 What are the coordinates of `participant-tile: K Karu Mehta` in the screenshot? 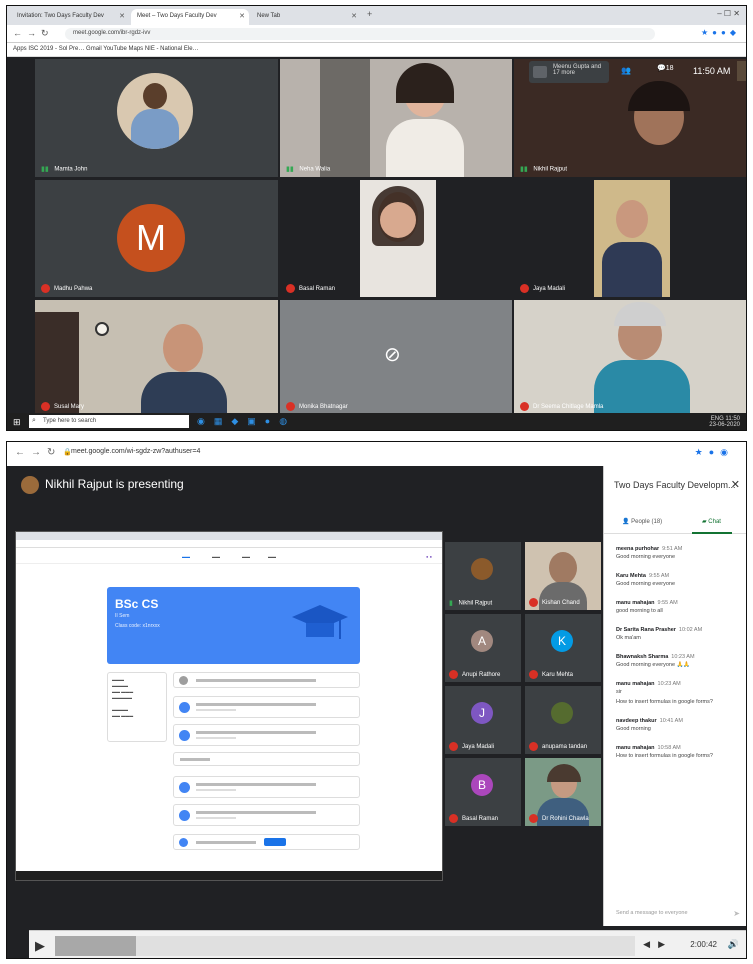 It's located at (563, 648).